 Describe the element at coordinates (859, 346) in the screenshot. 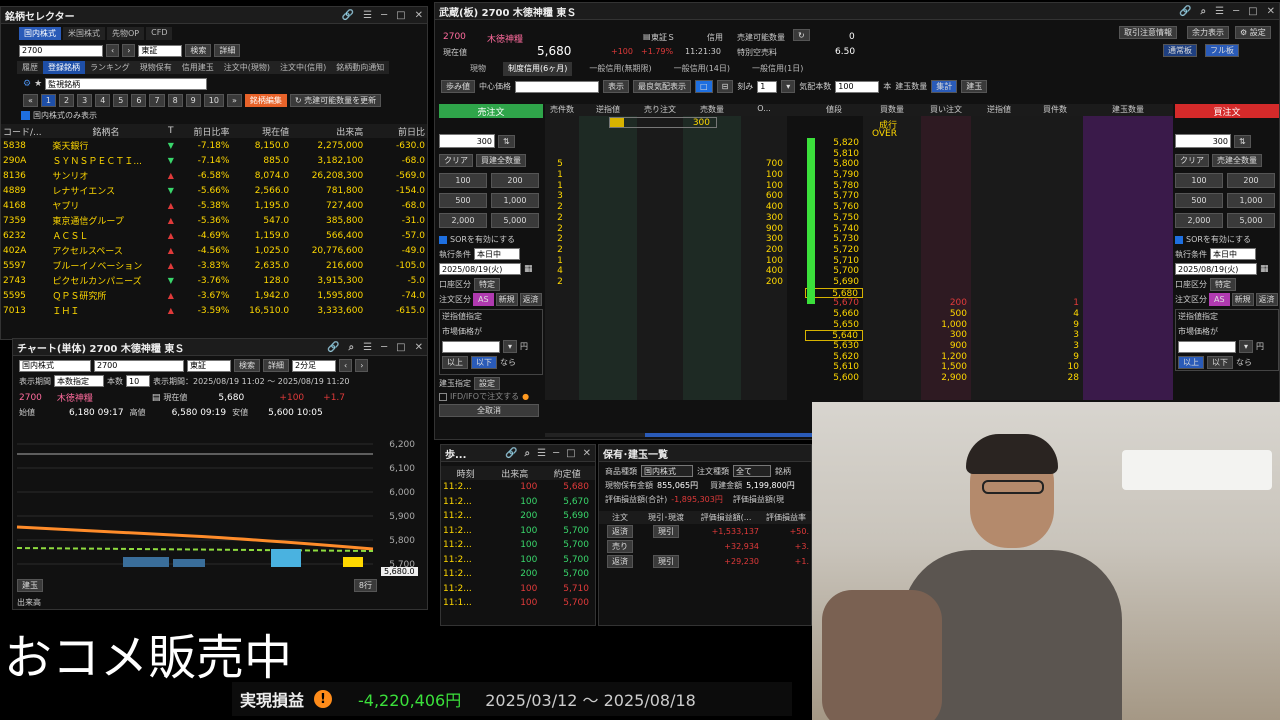

I see `ladder-row: 5,630 900 3` at that location.